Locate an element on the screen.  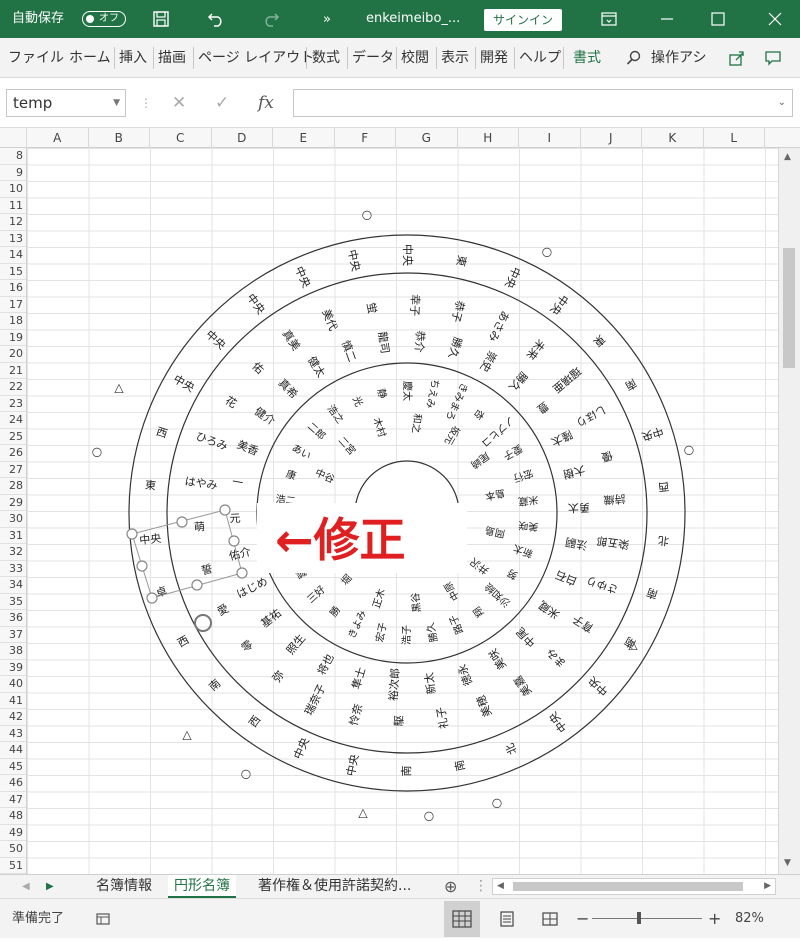
row-header: 24 is located at coordinates (13, 420).